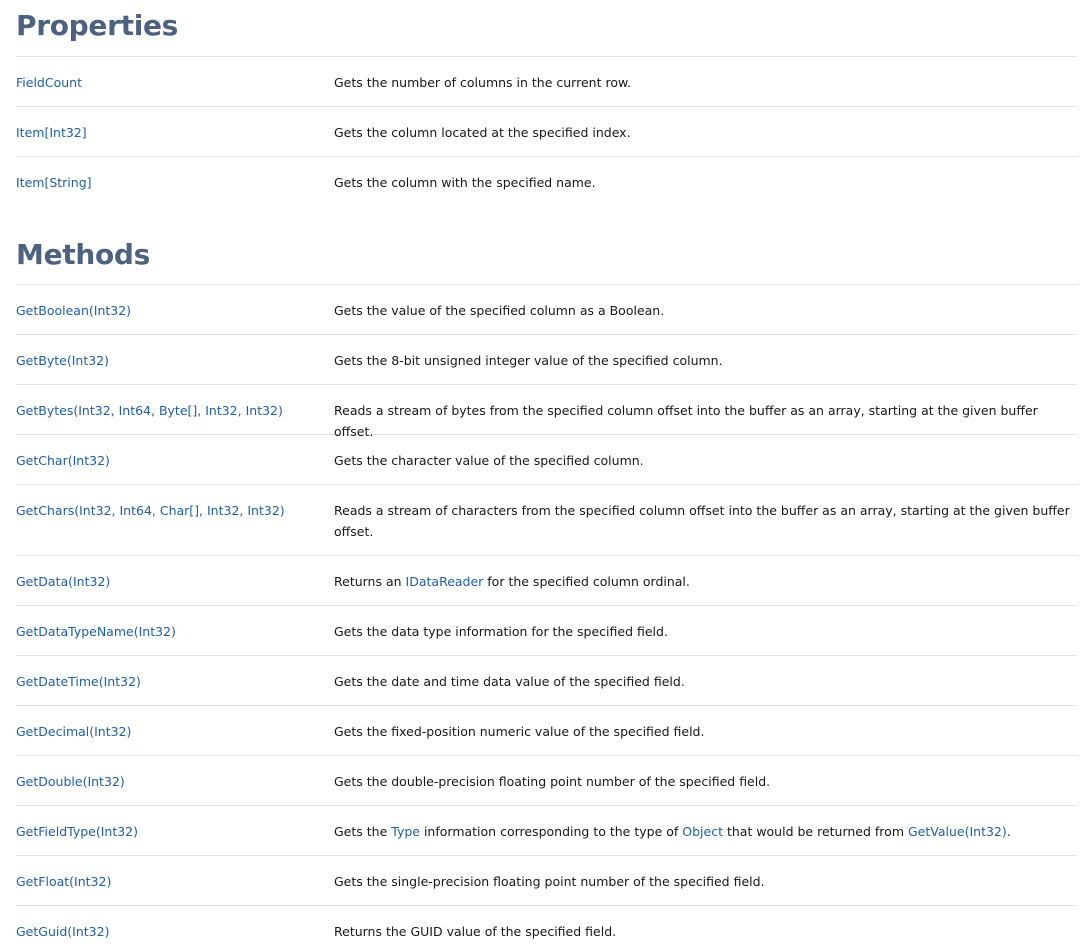  I want to click on member-name-cell: GetByte(Int32), so click(175, 367).